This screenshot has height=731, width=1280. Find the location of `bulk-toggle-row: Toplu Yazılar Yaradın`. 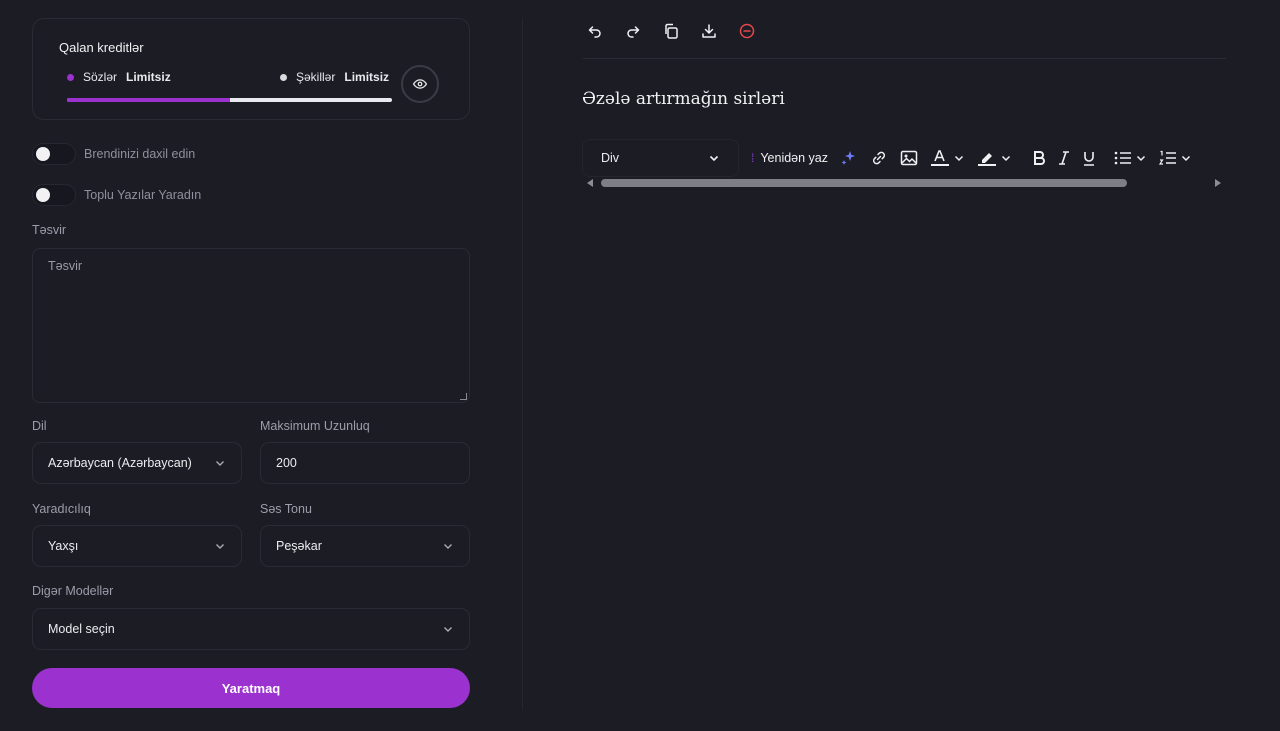

bulk-toggle-row: Toplu Yazılar Yaradın is located at coordinates (116, 195).